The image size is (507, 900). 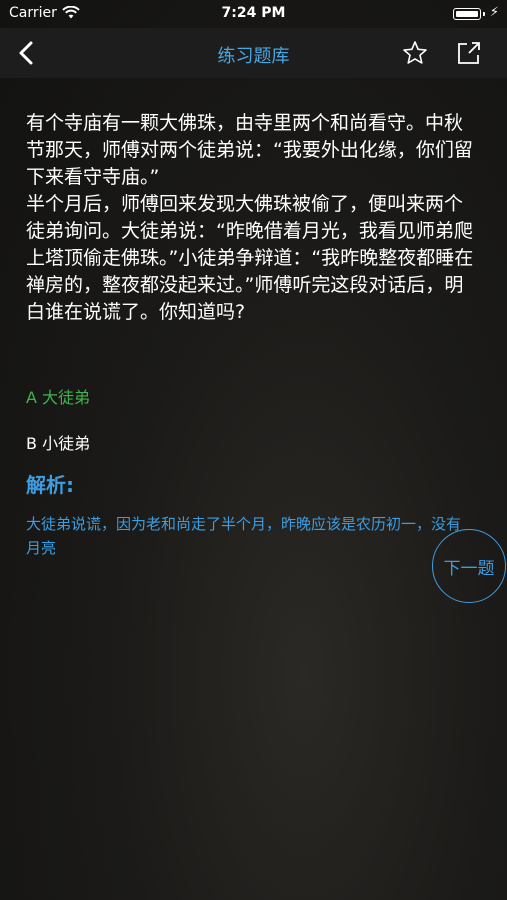 I want to click on analysis-heading: 解析:, so click(x=50, y=485).